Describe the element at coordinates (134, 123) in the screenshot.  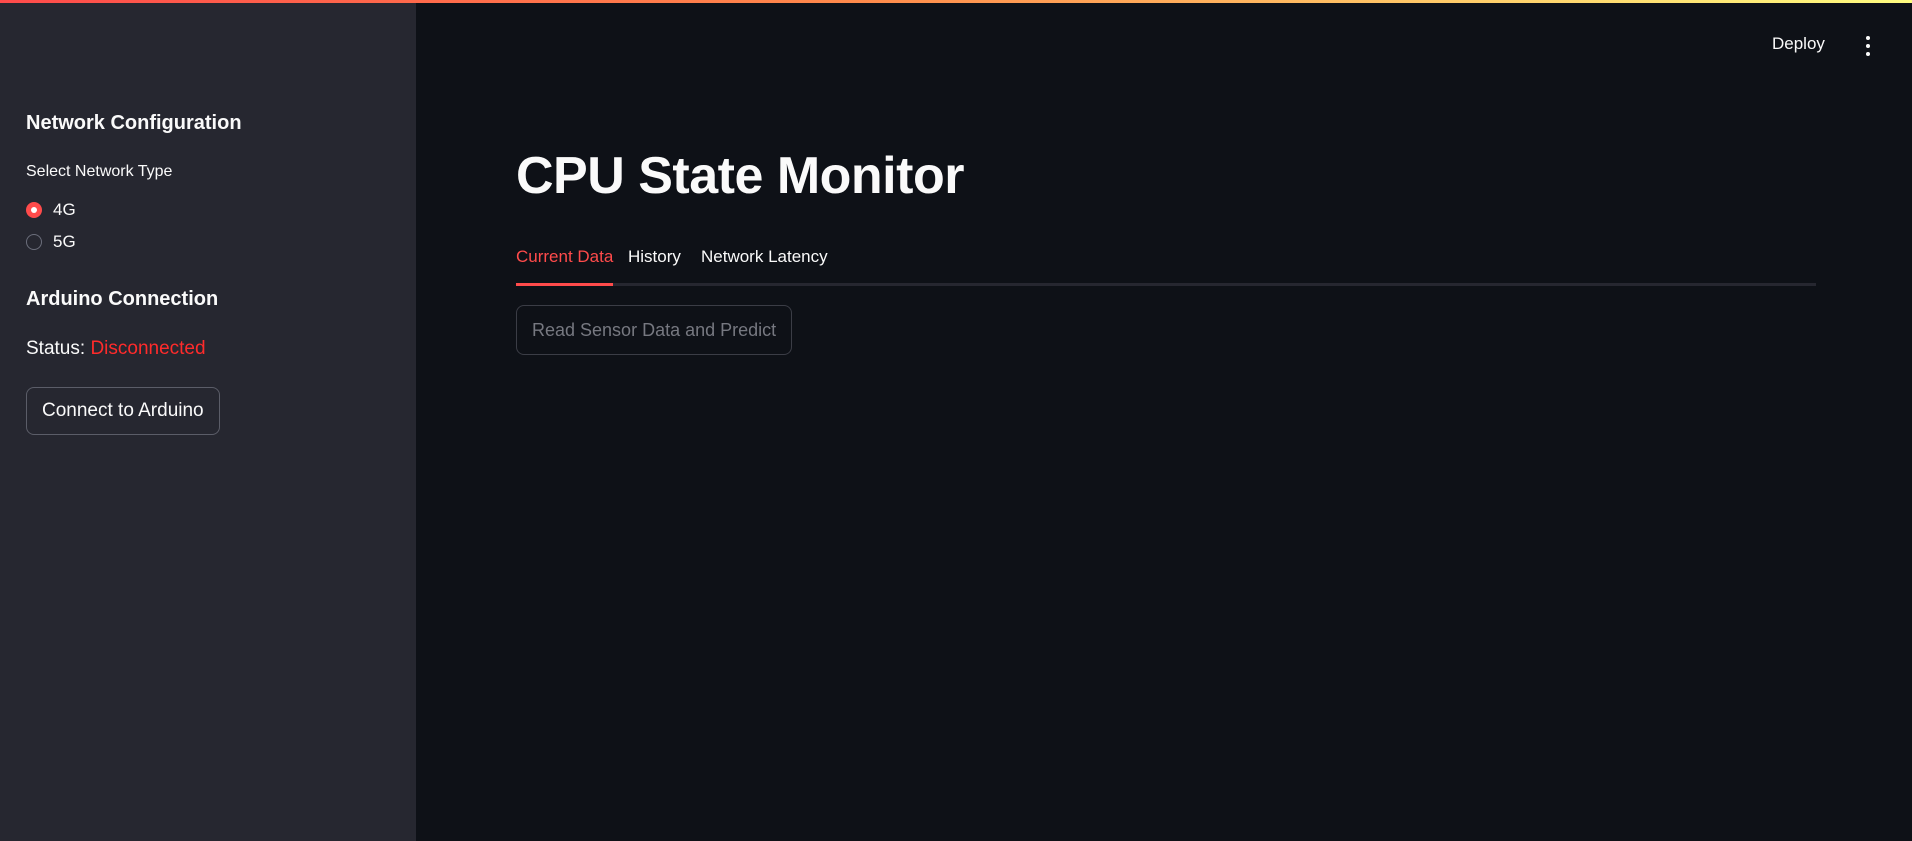
I see `network-config-heading: Network Configuration` at that location.